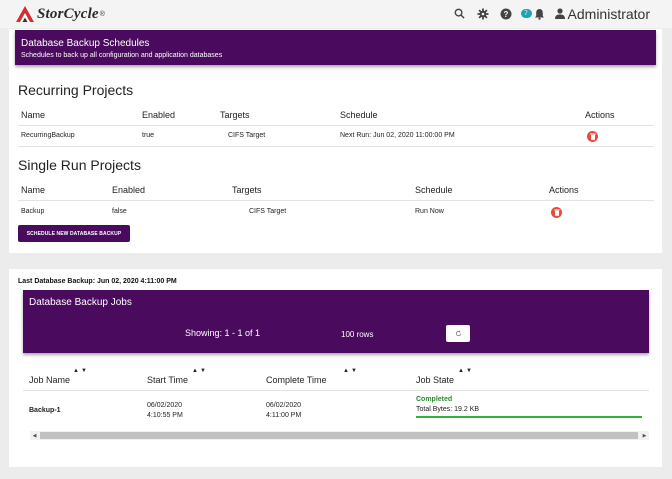 The height and width of the screenshot is (479, 672). Describe the element at coordinates (296, 380) in the screenshot. I see `jobs-header-complete: Complete Time` at that location.